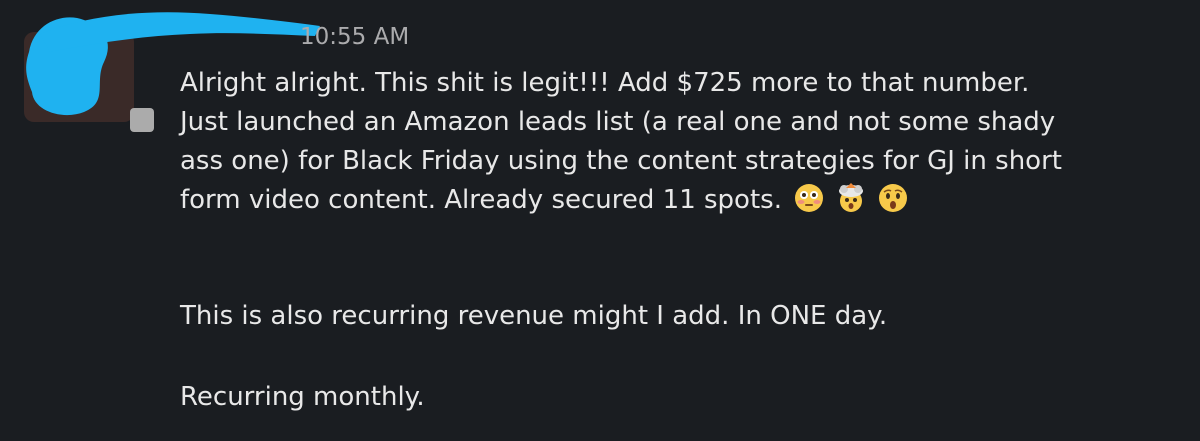 This screenshot has width=1200, height=441. I want to click on selection-checkbox, so click(142, 120).